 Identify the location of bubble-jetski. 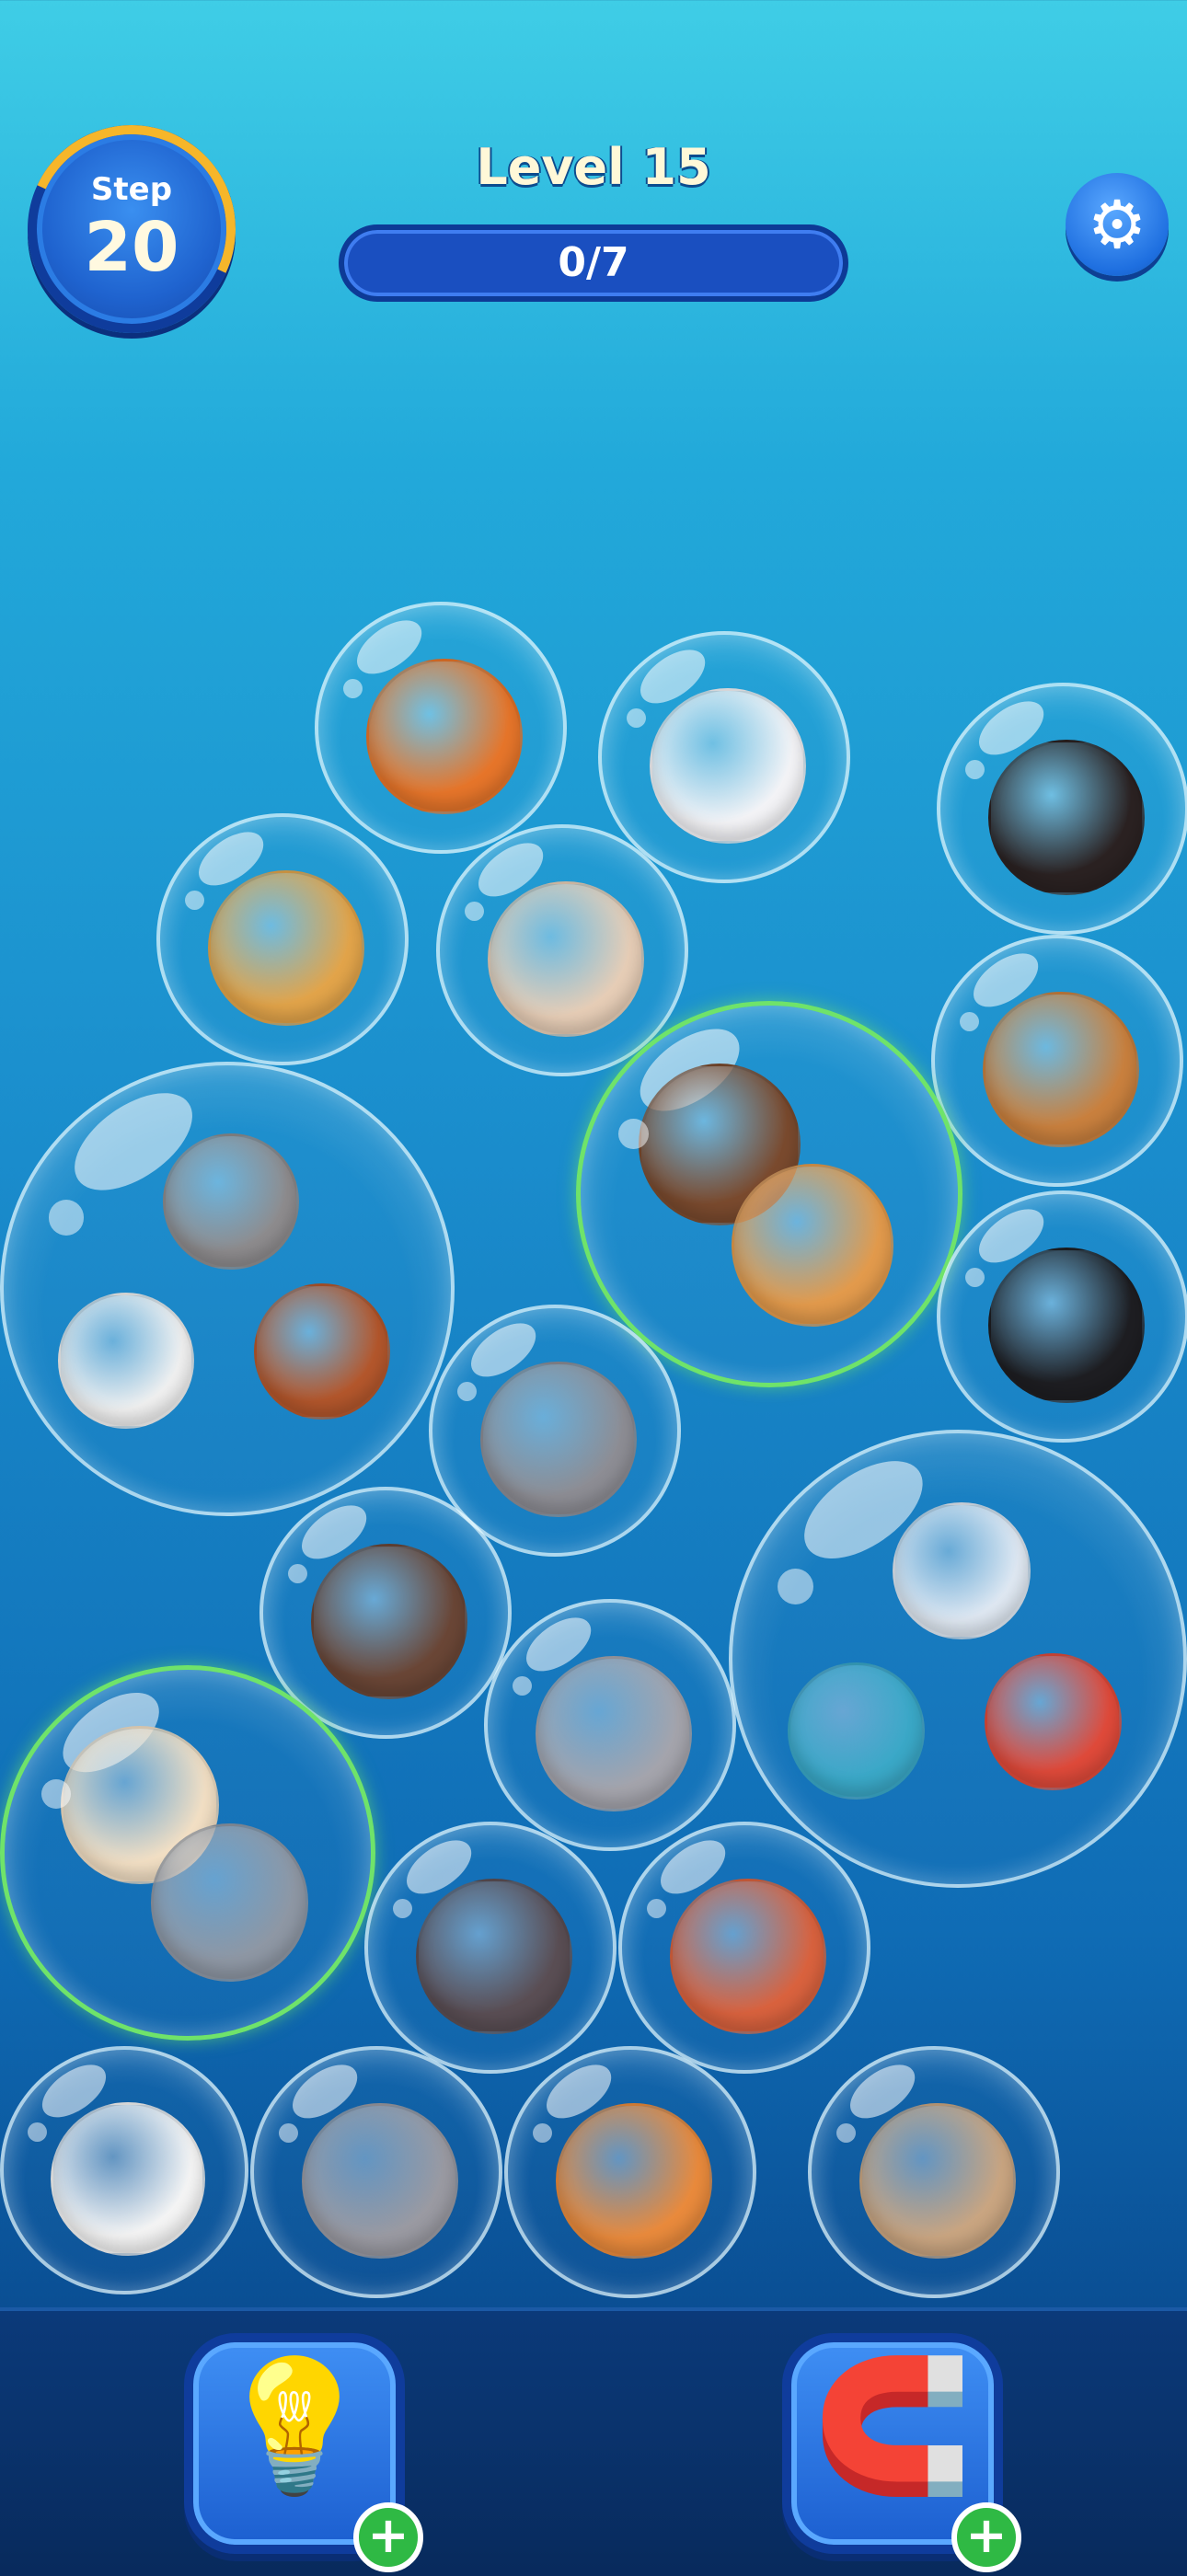
(441, 728).